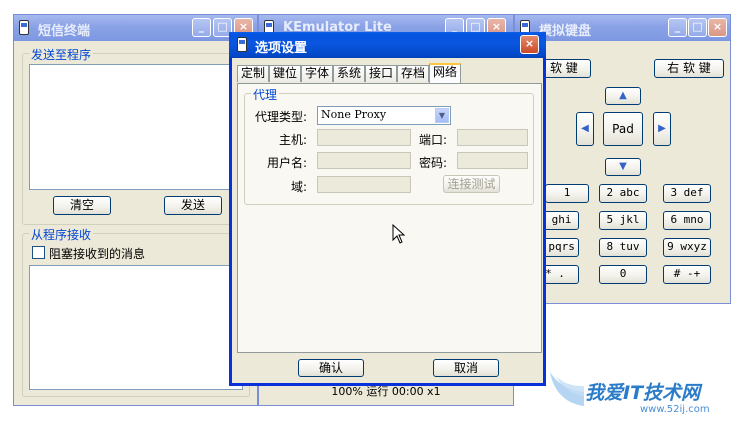 The width and height of the screenshot is (752, 426). What do you see at coordinates (622, 28) in the screenshot?
I see `keyboard-titlebar: 模拟键盘 _ □ ×` at bounding box center [622, 28].